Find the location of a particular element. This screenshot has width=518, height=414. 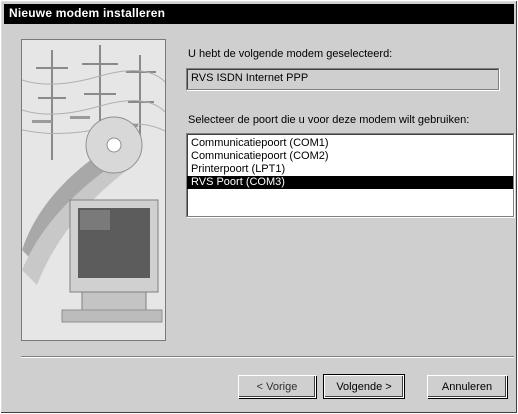

divider is located at coordinates (267, 357).